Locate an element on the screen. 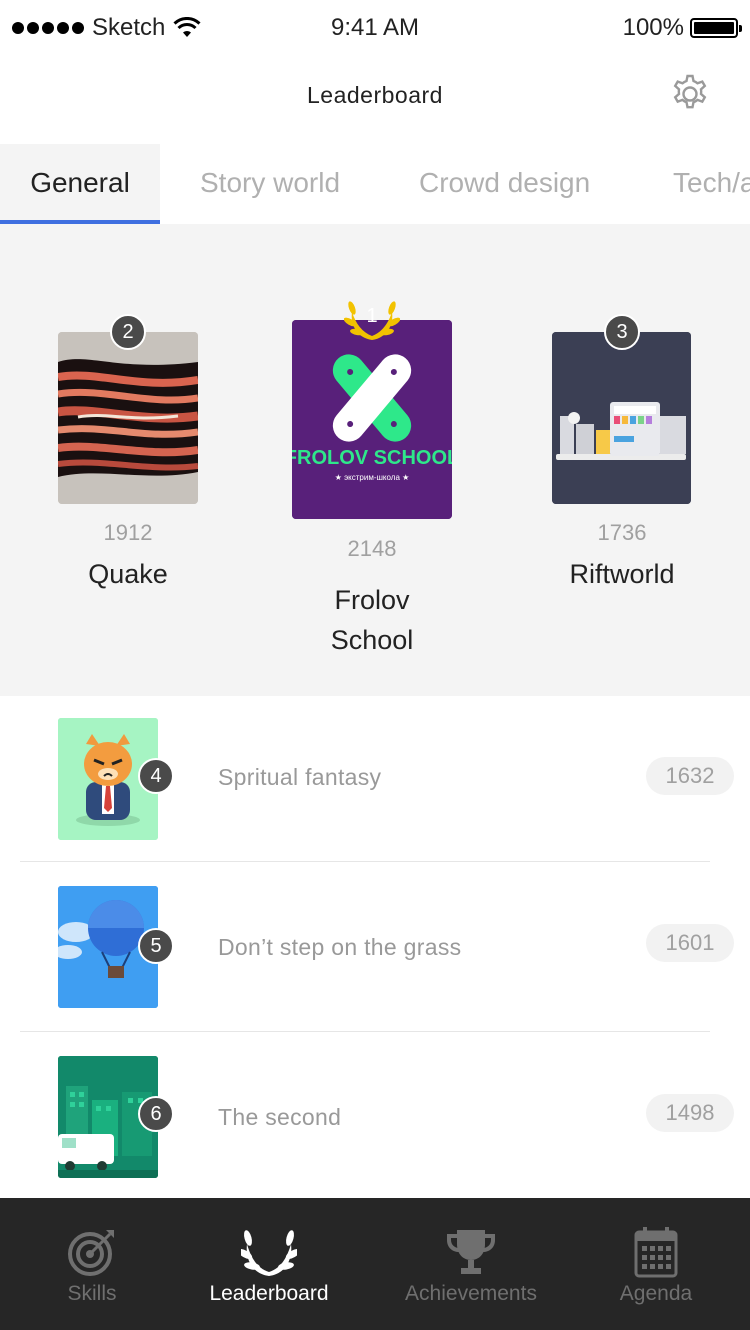  logo-title: FROLOV SCHOOL is located at coordinates (372, 458).